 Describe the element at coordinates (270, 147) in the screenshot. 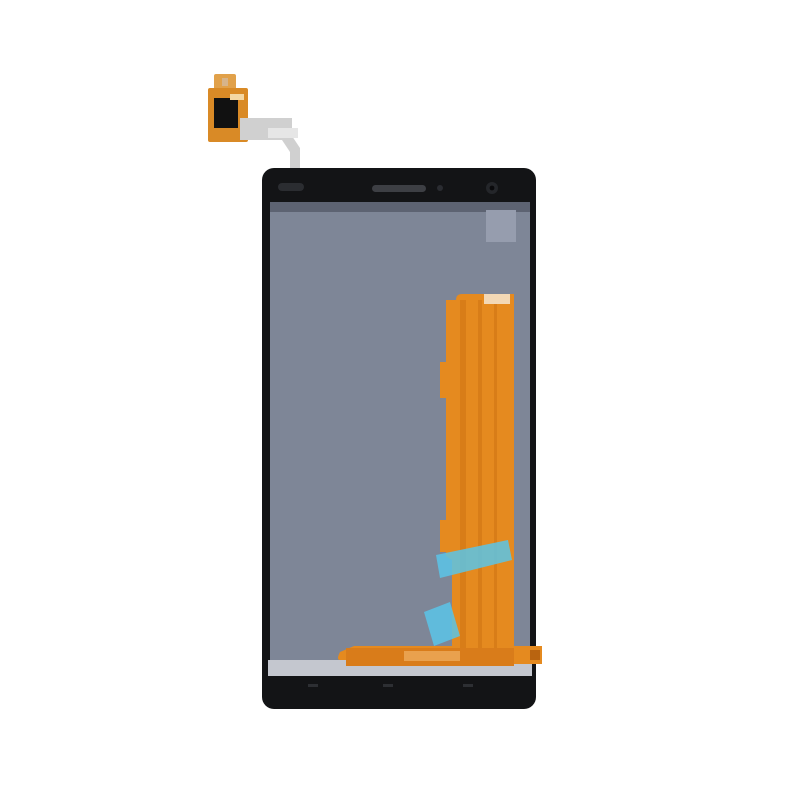

I see `flex-ribbon` at that location.